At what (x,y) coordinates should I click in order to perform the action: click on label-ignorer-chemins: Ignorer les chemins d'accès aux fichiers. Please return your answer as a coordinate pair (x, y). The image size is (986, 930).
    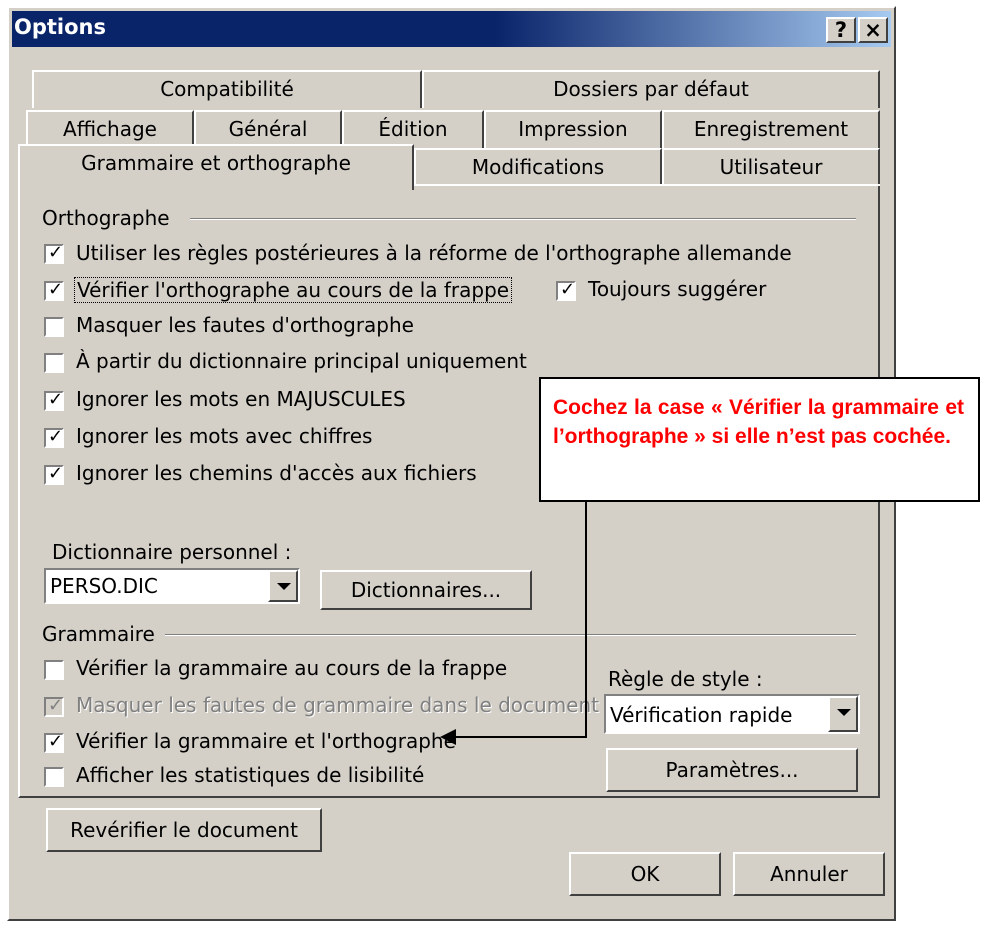
    Looking at the image, I should click on (276, 473).